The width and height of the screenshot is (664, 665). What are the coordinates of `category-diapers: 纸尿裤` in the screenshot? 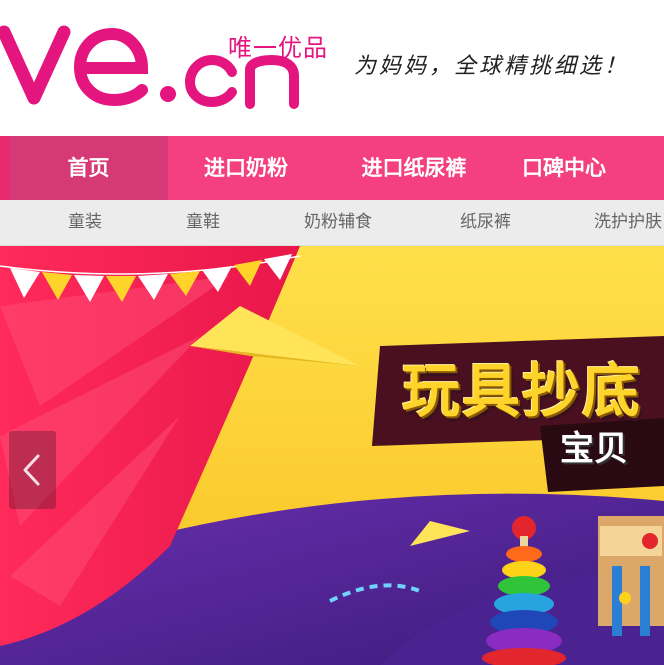 It's located at (485, 223).